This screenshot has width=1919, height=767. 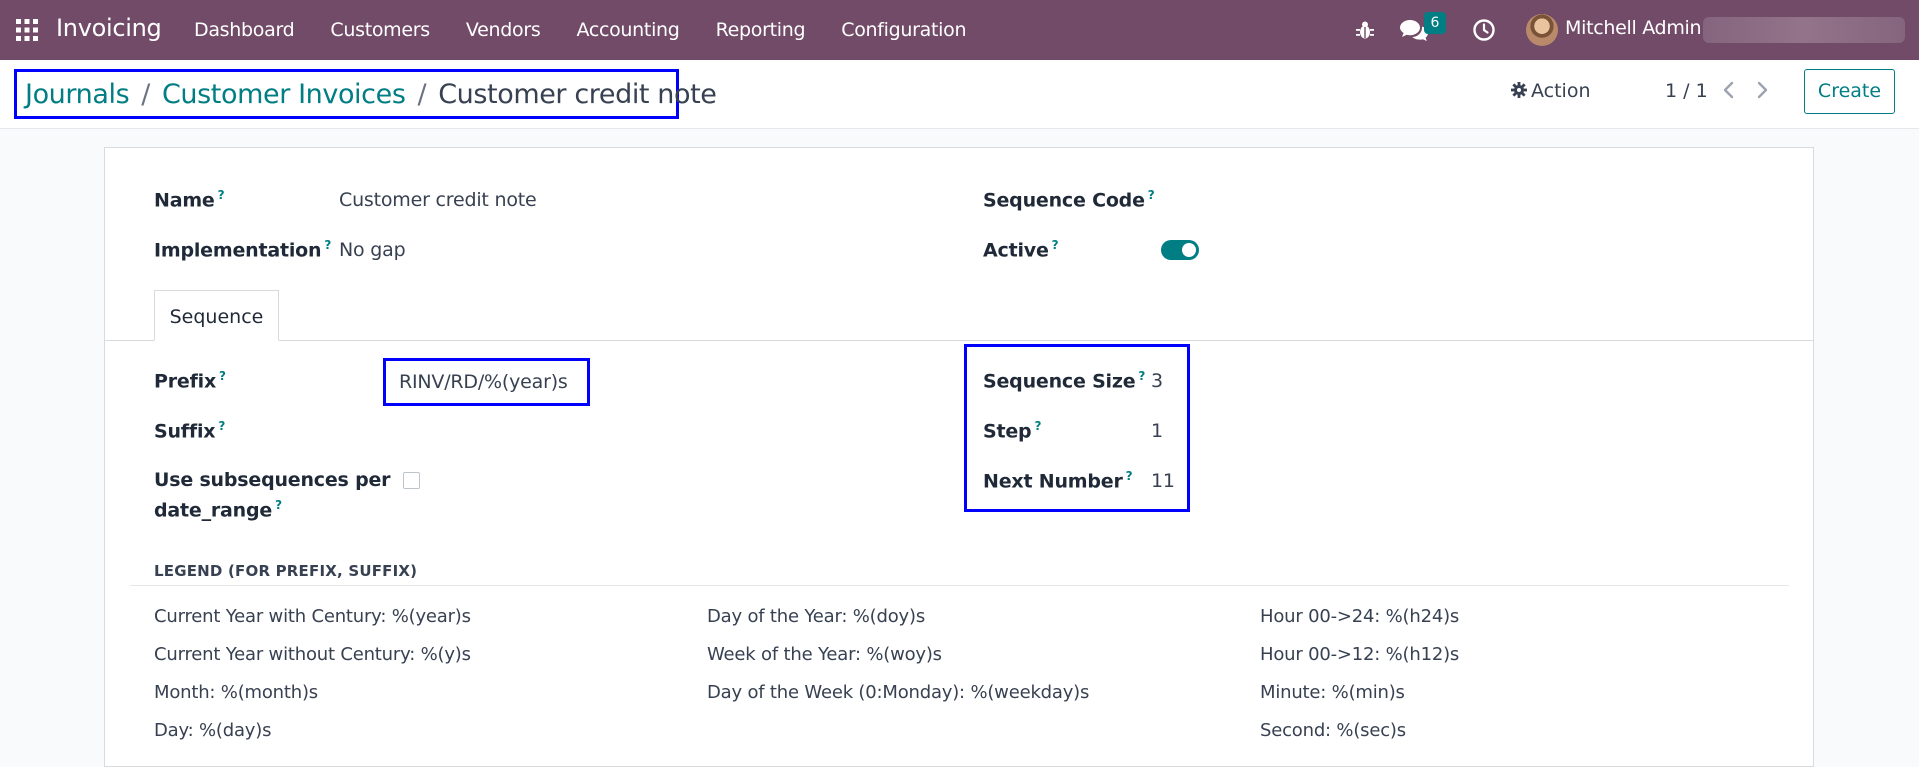 I want to click on step-label: Step?, so click(x=1012, y=431).